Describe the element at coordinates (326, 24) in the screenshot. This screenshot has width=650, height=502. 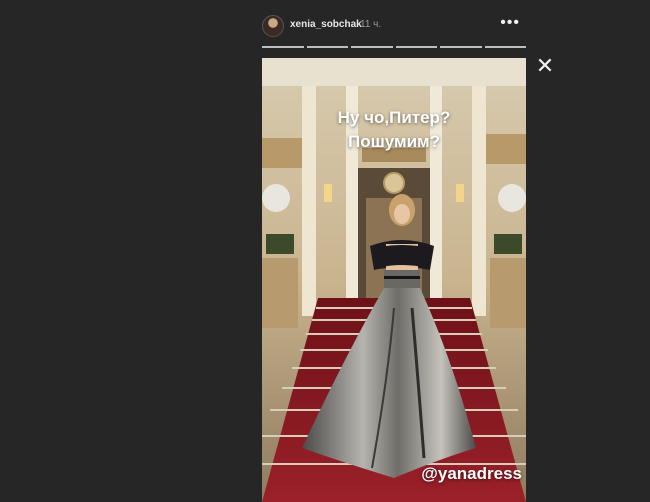
I see `username: xenia_sobchak` at that location.